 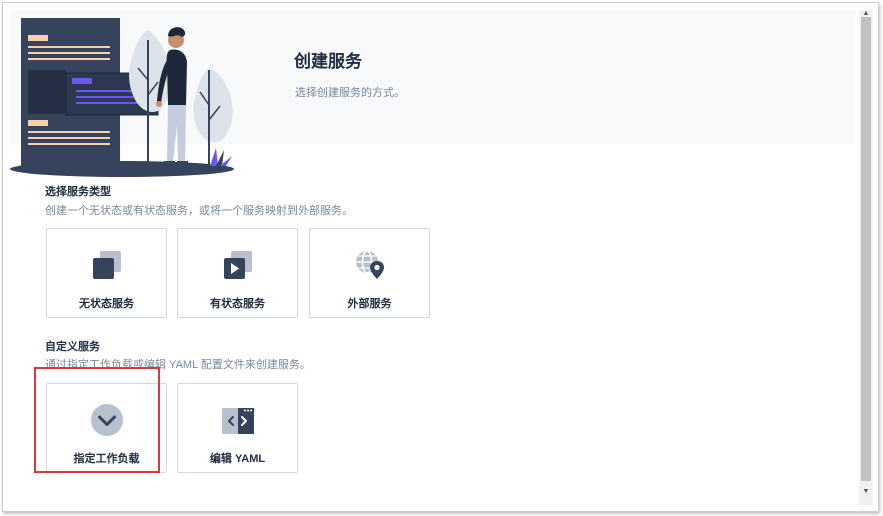 I want to click on stateless-service-icon, so click(x=106, y=265).